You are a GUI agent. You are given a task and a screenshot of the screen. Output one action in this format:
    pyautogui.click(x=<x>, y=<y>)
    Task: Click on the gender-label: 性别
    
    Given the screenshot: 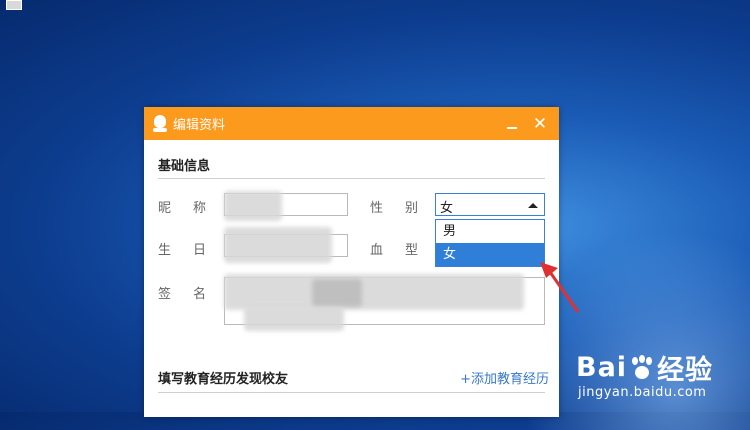 What is the action you would take?
    pyautogui.click(x=405, y=208)
    